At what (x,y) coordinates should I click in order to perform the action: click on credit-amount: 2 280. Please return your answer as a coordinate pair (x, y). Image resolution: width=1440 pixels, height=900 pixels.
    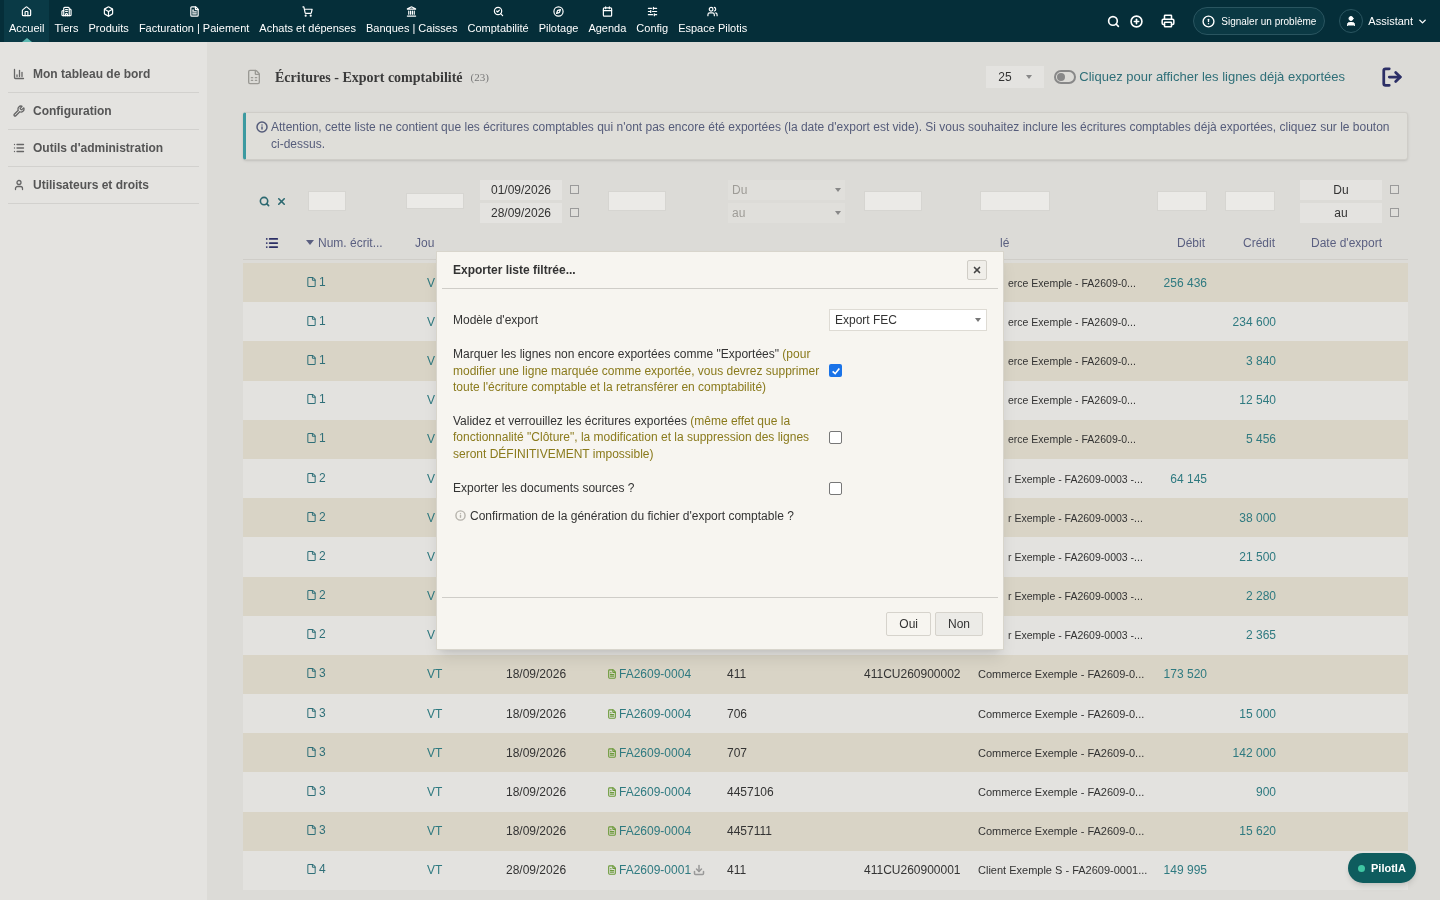
    Looking at the image, I should click on (1260, 596).